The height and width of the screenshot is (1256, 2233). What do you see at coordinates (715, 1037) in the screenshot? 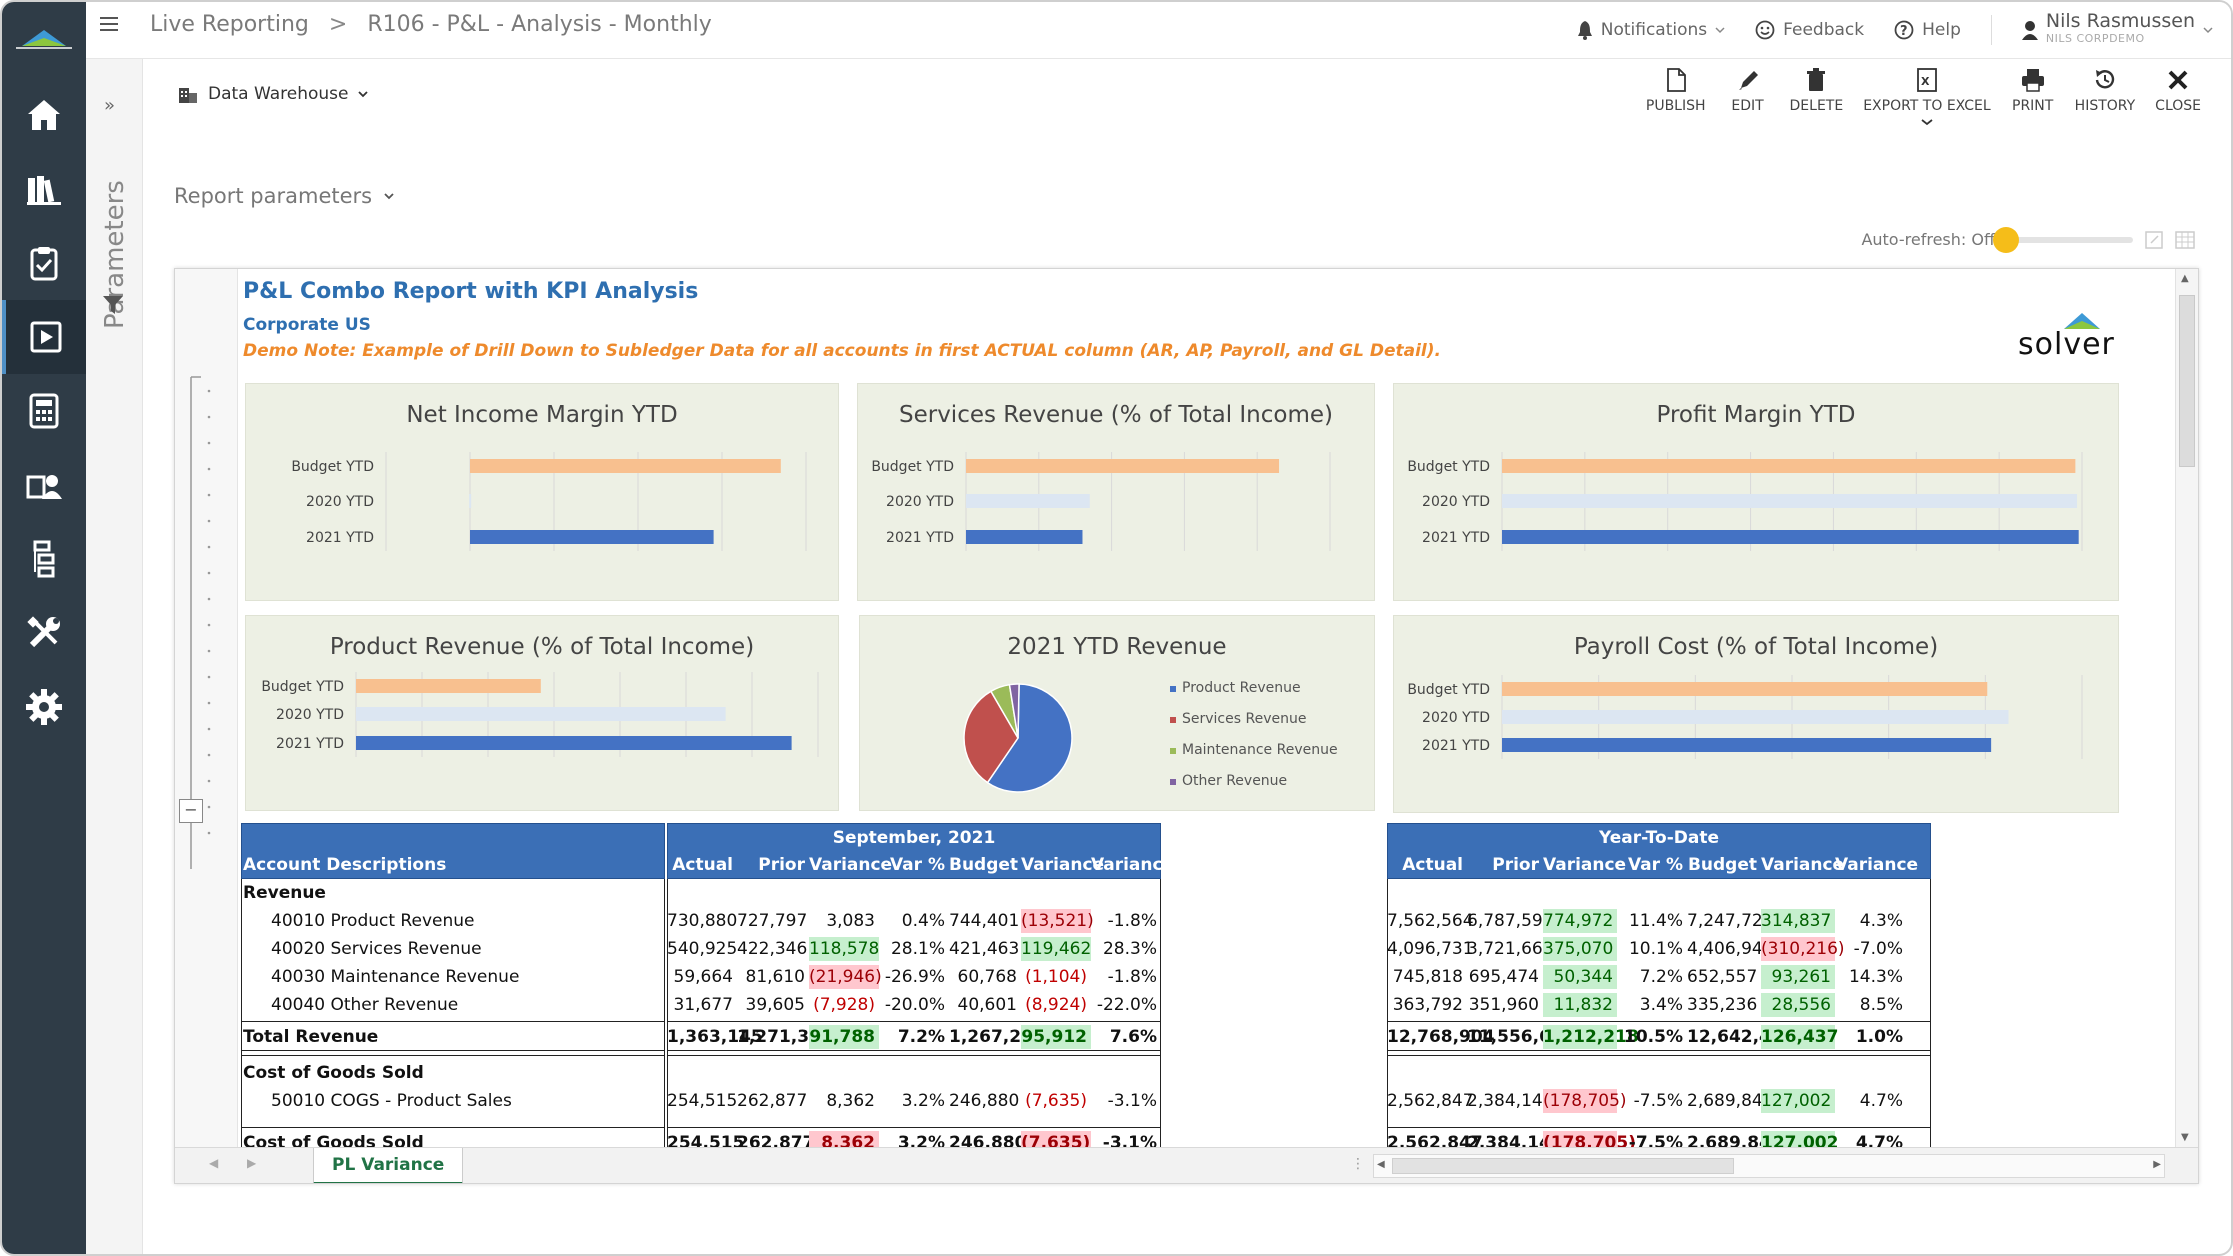
I see `table-cell: 1,363,145` at bounding box center [715, 1037].